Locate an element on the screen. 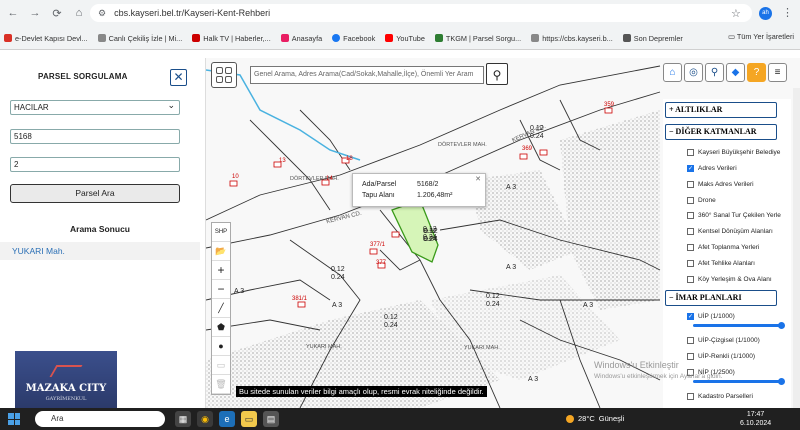  folder-icon: 📂 is located at coordinates (221, 251).